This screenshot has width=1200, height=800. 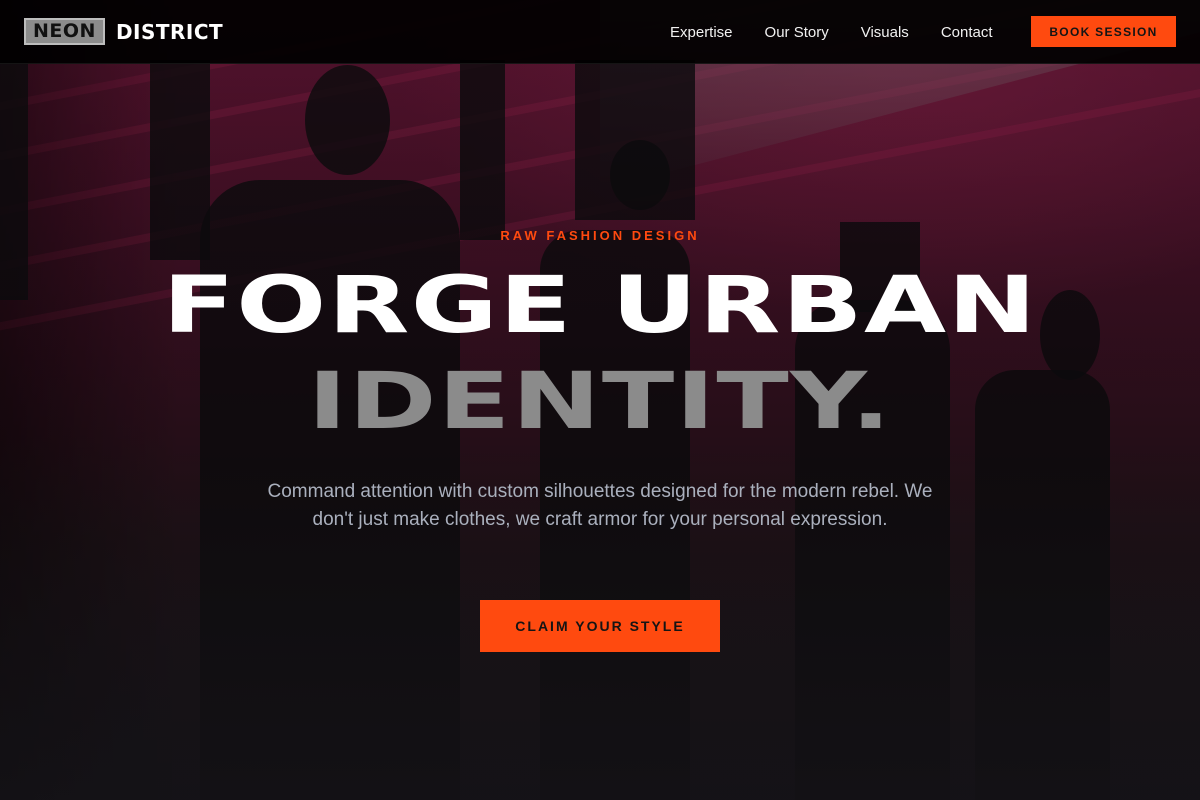 I want to click on nav-link-expertise: Expertise, so click(x=701, y=32).